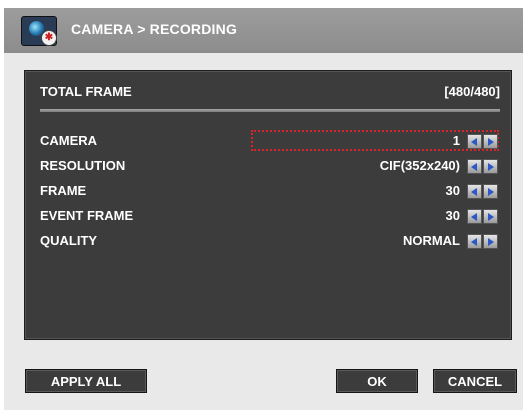  I want to click on quality-label: QUALITY, so click(69, 240).